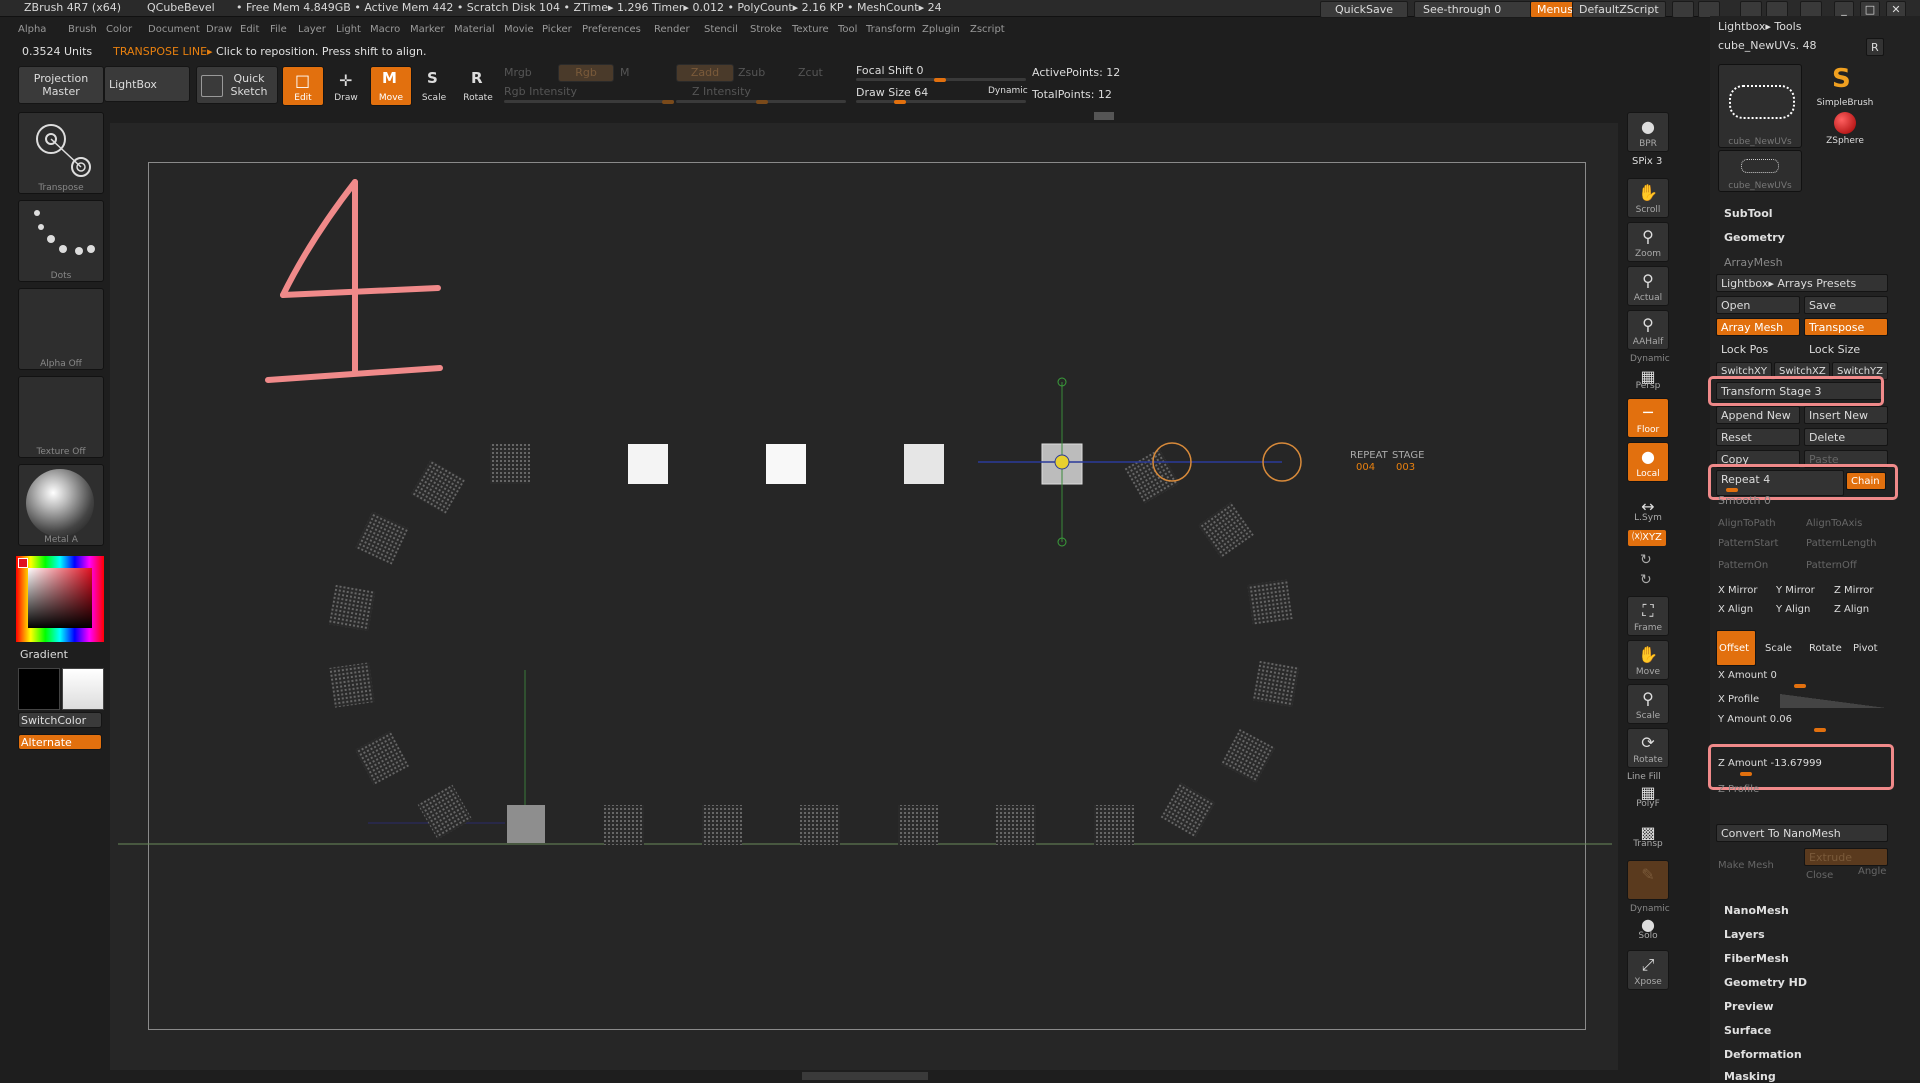 This screenshot has width=1920, height=1083. What do you see at coordinates (1820, 730) in the screenshot?
I see `y-amount-knob` at bounding box center [1820, 730].